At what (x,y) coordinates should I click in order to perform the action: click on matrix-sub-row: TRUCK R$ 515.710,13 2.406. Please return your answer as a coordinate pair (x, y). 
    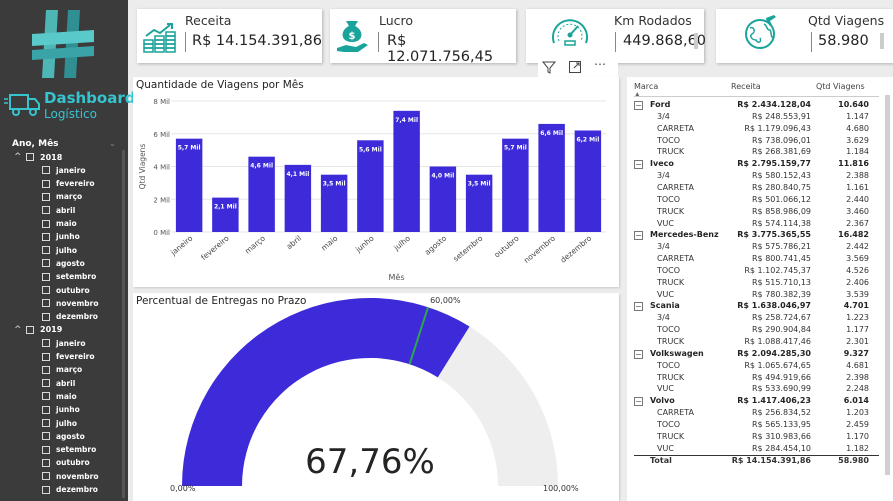
    Looking at the image, I should click on (760, 284).